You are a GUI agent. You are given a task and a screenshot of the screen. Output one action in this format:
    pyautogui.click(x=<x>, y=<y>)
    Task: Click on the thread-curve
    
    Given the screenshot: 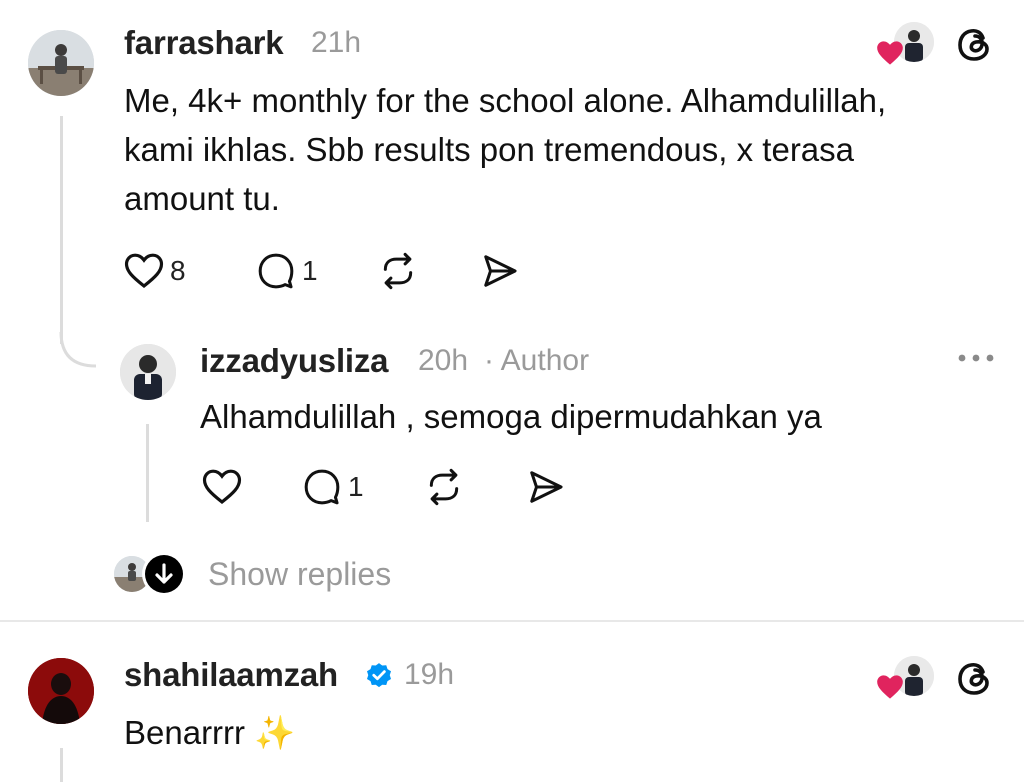 What is the action you would take?
    pyautogui.click(x=78, y=349)
    